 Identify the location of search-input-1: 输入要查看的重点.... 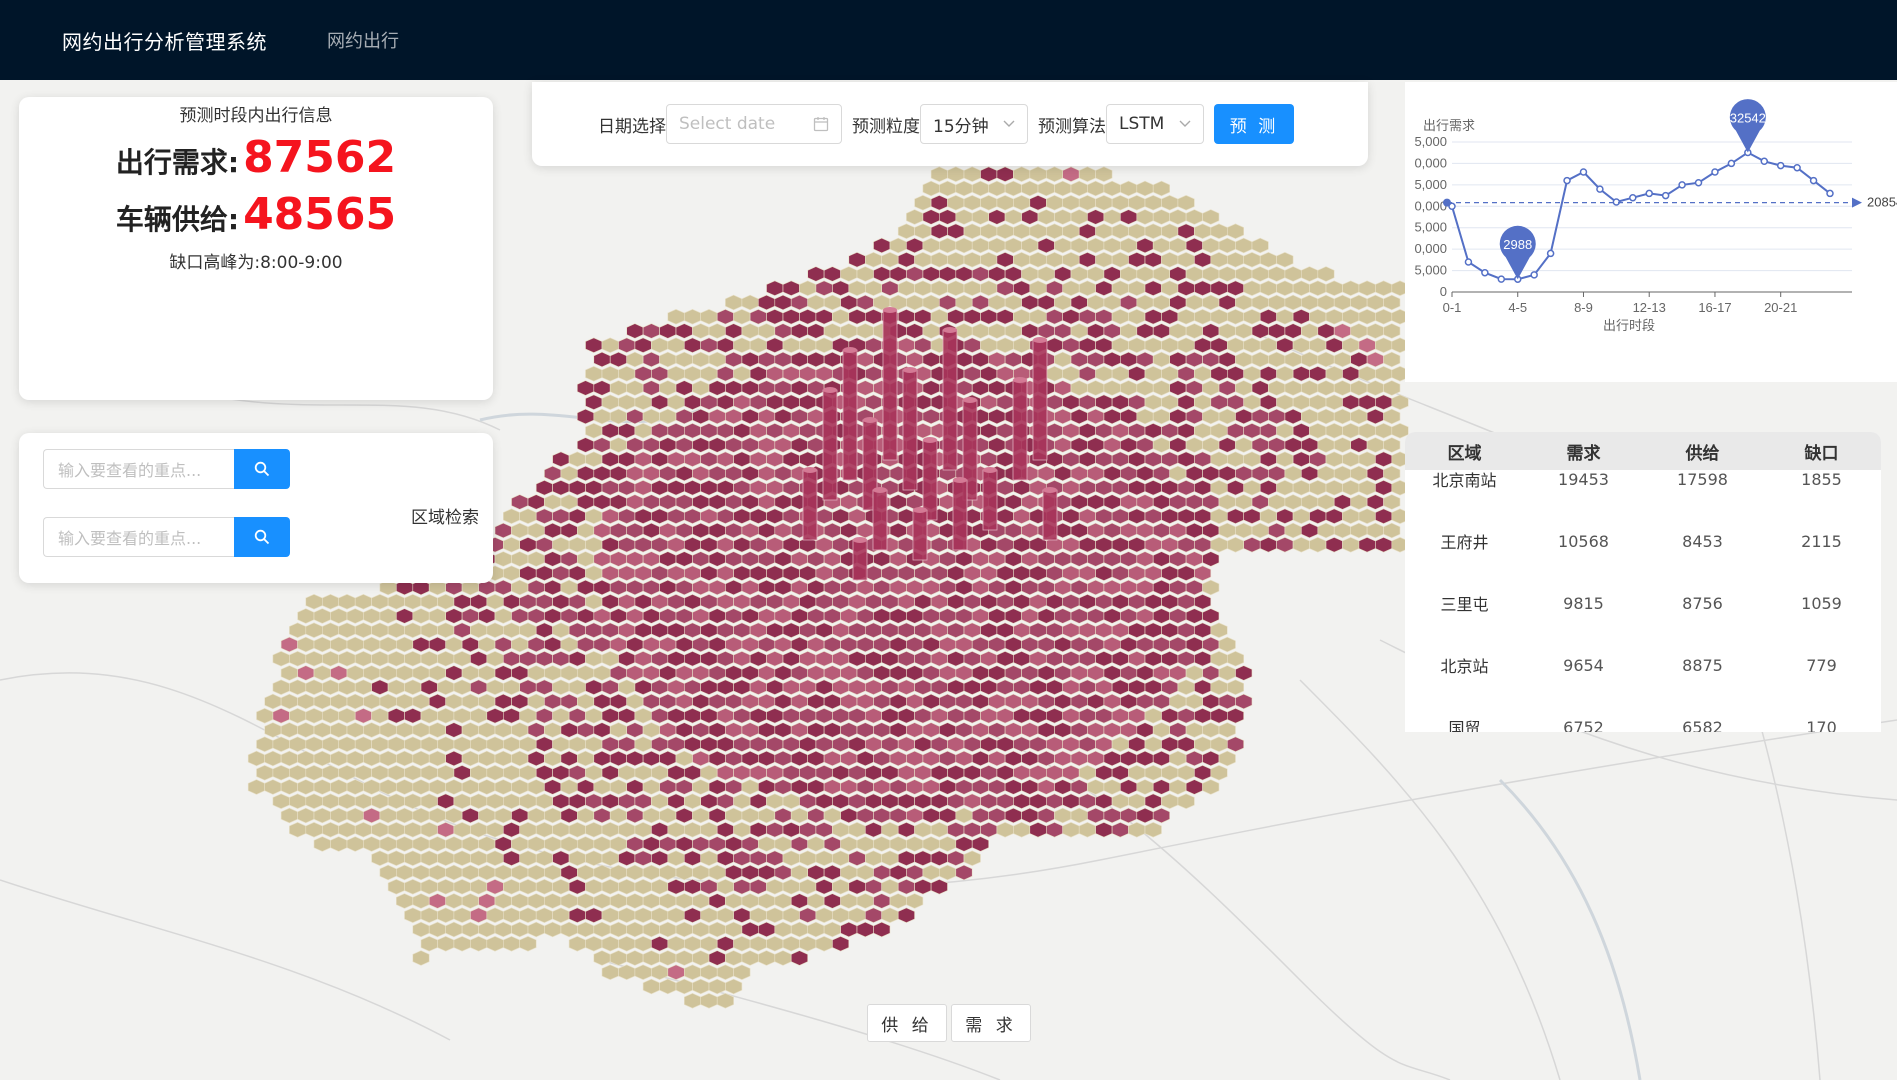
(138, 469).